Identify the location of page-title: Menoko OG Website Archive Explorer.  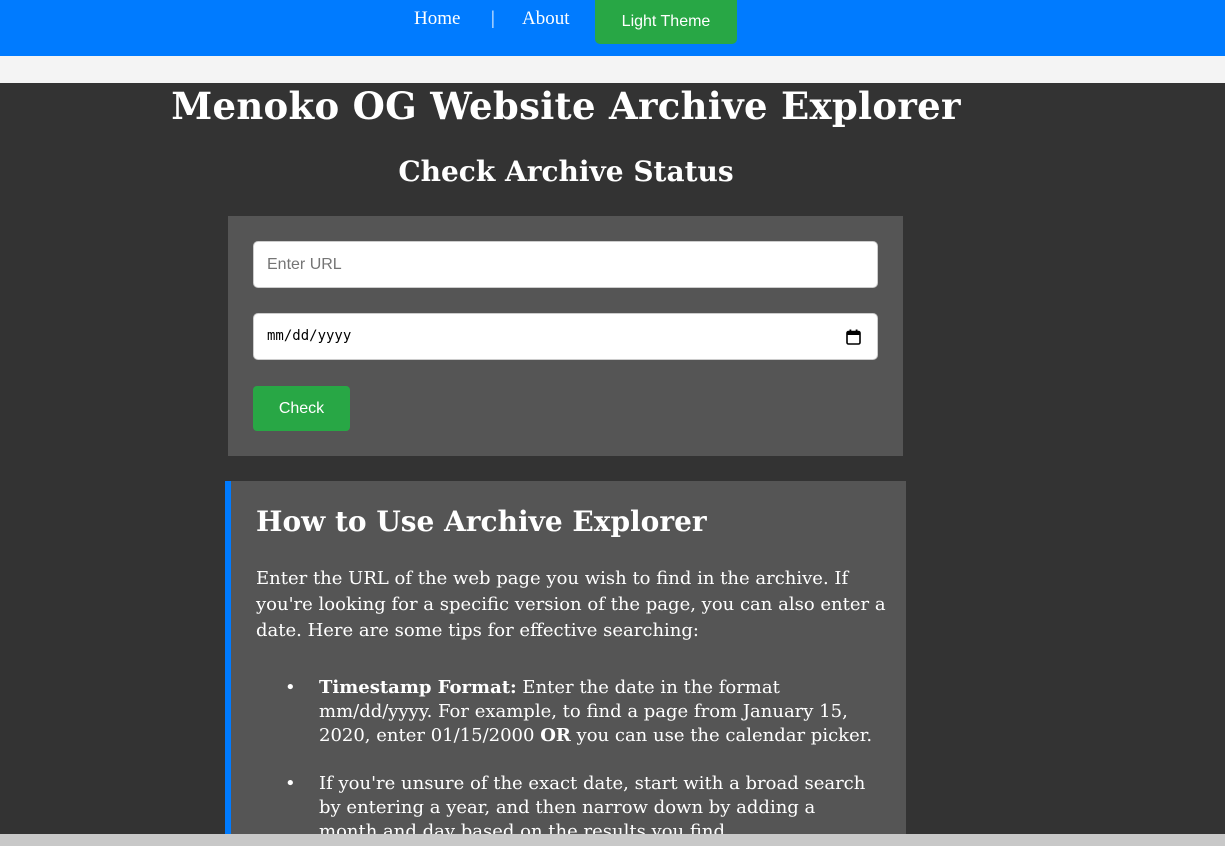
(566, 106).